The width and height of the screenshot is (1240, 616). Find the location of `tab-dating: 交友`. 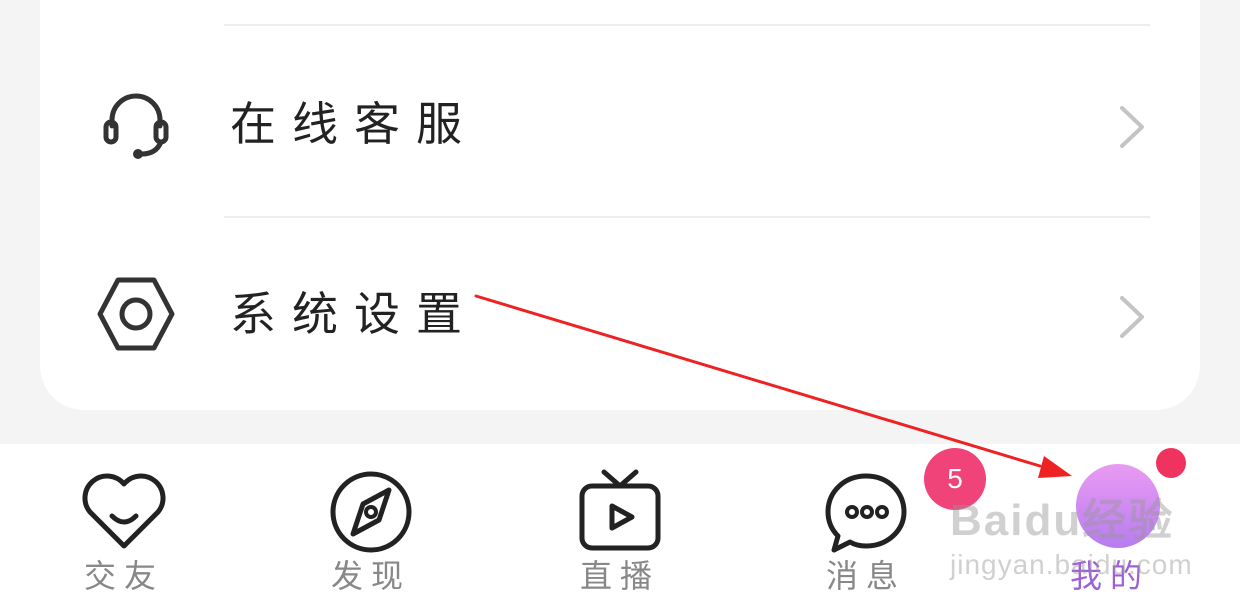

tab-dating: 交友 is located at coordinates (124, 530).